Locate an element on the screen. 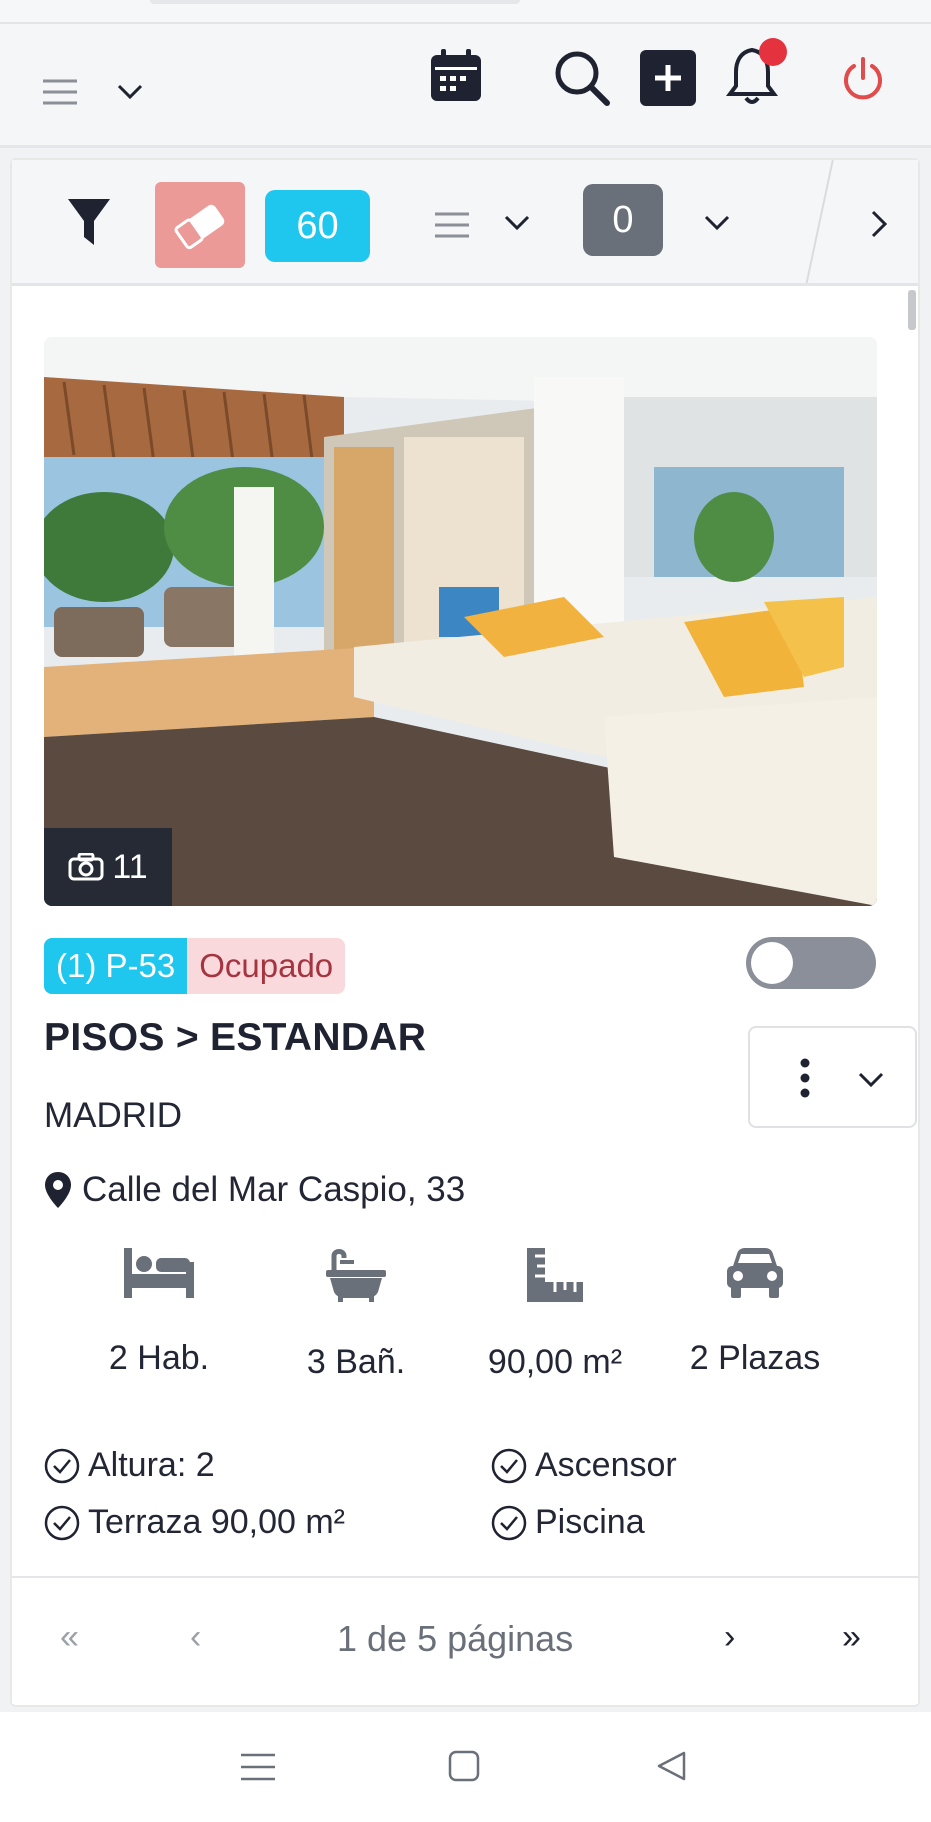 This screenshot has height=1822, width=931. menu-icon is located at coordinates (60, 92).